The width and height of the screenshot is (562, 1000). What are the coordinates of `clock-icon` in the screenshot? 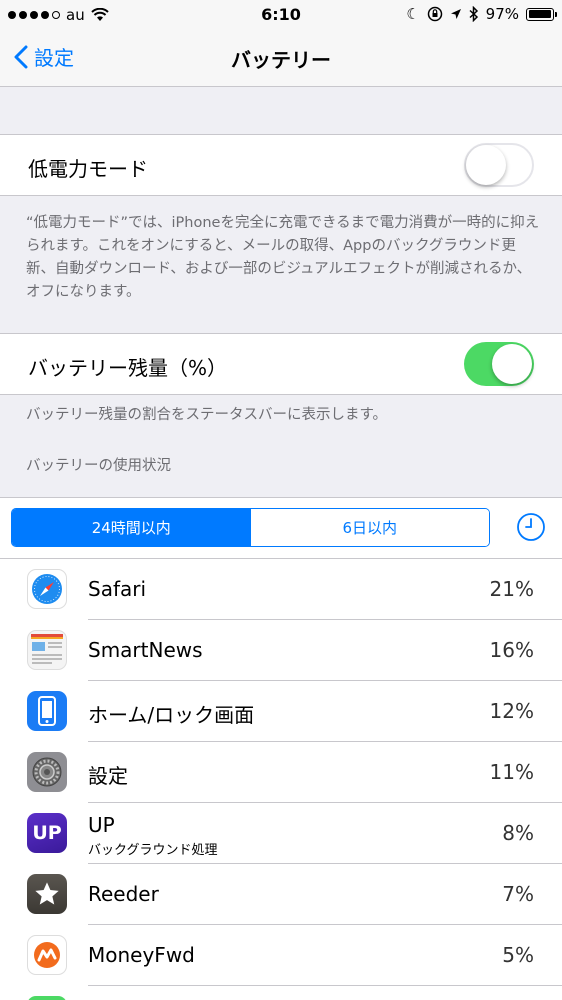 It's located at (531, 527).